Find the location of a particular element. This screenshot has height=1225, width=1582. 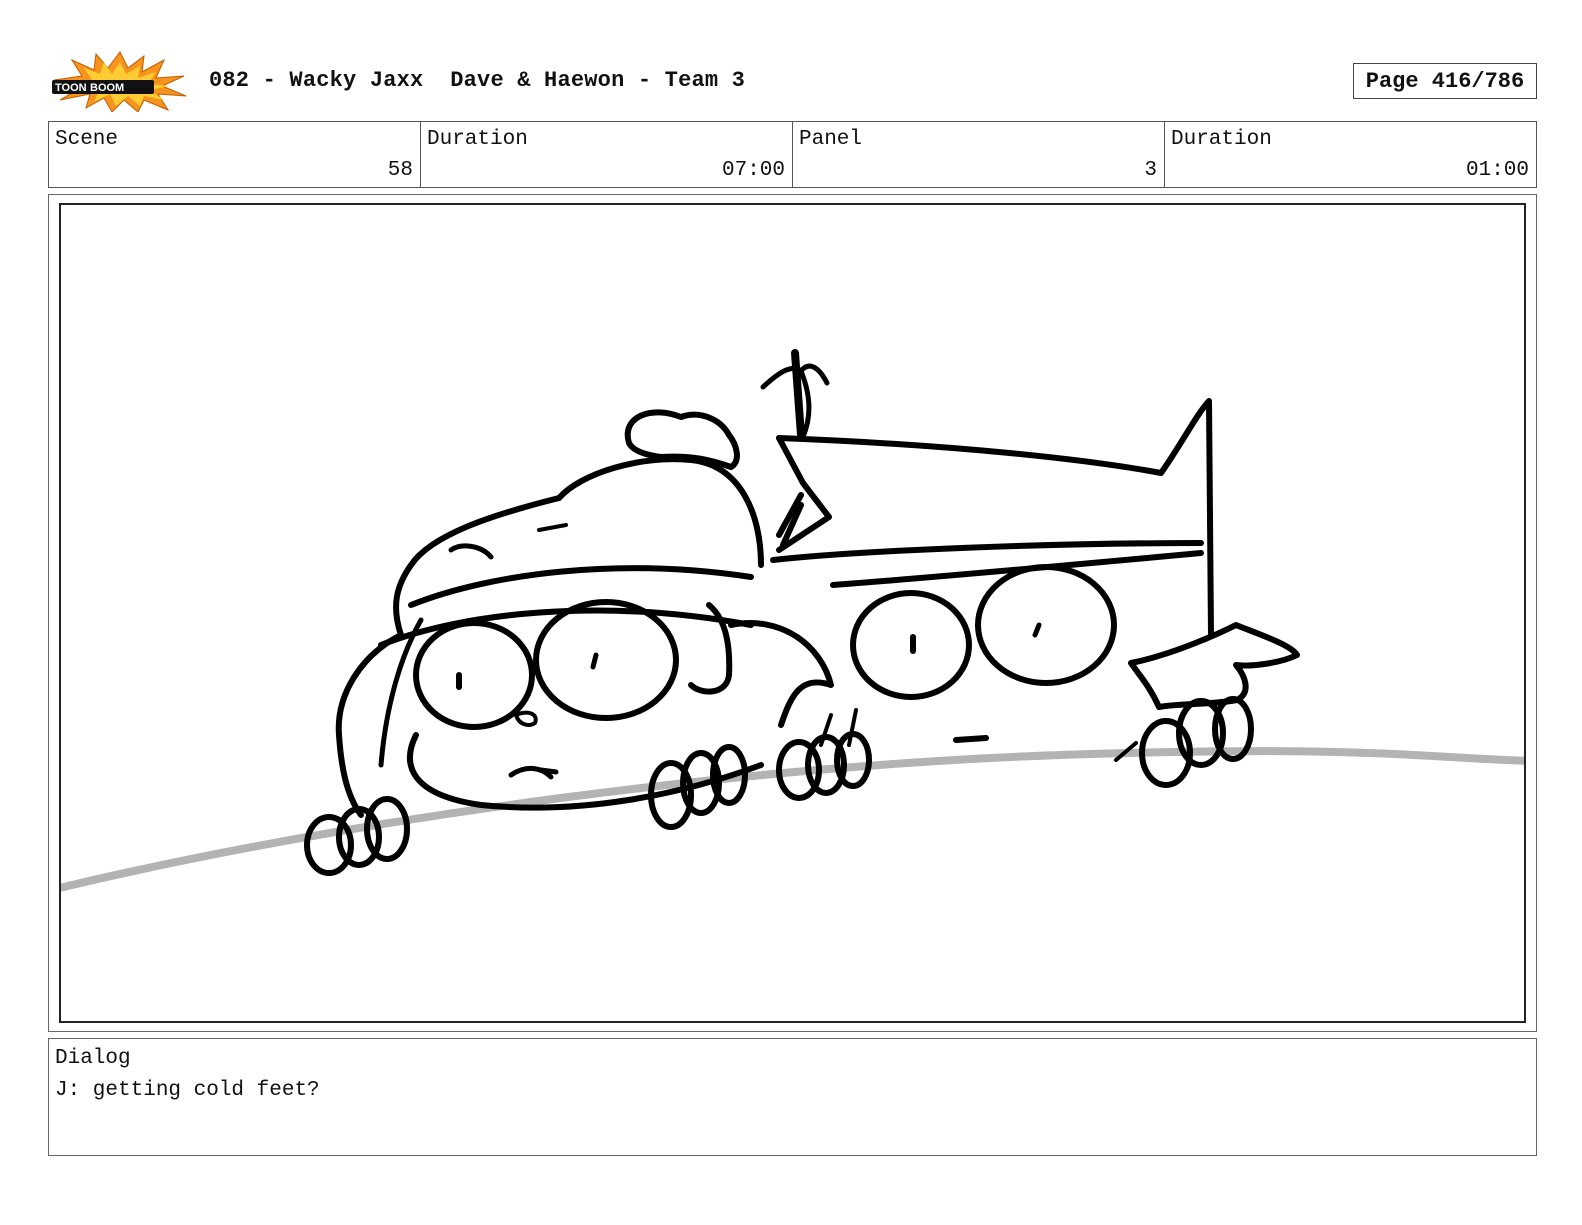

dialog-label: Dialog is located at coordinates (93, 1058).